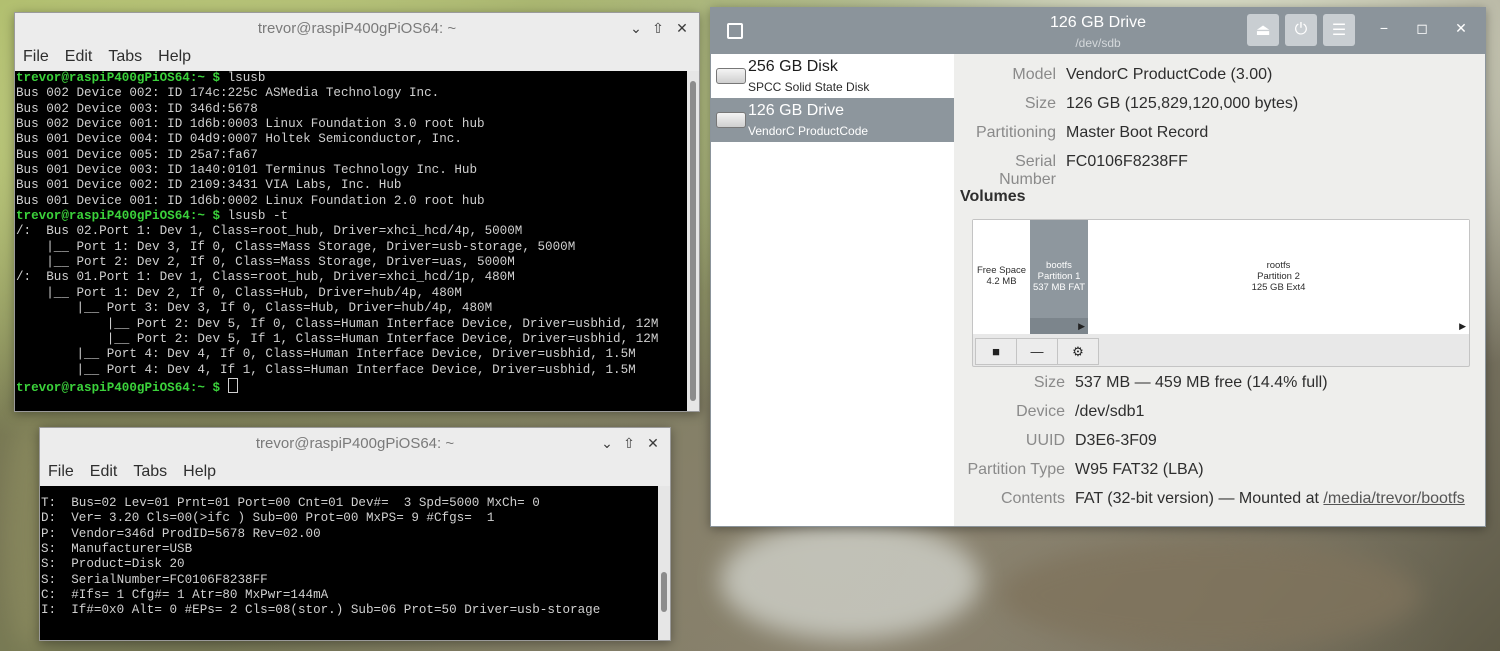  Describe the element at coordinates (185, 595) in the screenshot. I see `terminal-line: C: #Ifs= 1 Cfg#= 1 Atr=80 MxPwr=144mA` at that location.